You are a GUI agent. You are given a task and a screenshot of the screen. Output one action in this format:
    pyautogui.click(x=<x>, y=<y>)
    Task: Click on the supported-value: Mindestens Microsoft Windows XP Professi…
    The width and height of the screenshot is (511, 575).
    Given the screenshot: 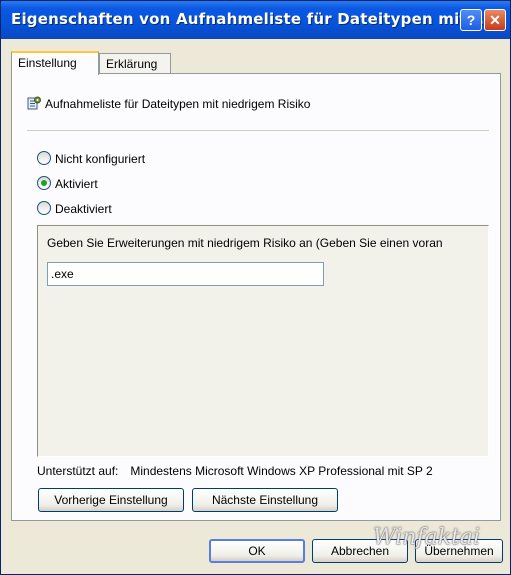 What is the action you would take?
    pyautogui.click(x=281, y=471)
    